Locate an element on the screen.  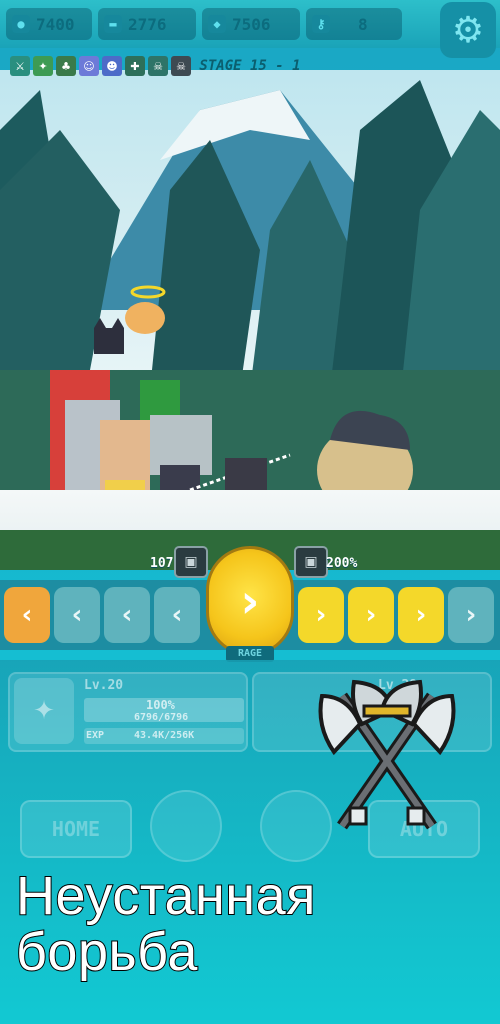
coins-value: 7400 is located at coordinates (55, 24).